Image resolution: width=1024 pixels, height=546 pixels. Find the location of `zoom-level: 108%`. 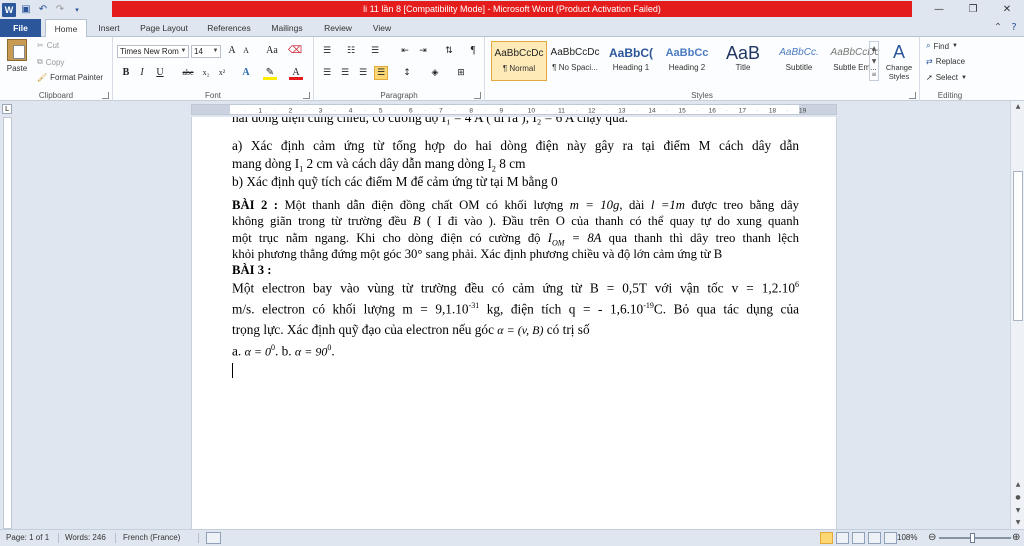

zoom-level: 108% is located at coordinates (907, 538).